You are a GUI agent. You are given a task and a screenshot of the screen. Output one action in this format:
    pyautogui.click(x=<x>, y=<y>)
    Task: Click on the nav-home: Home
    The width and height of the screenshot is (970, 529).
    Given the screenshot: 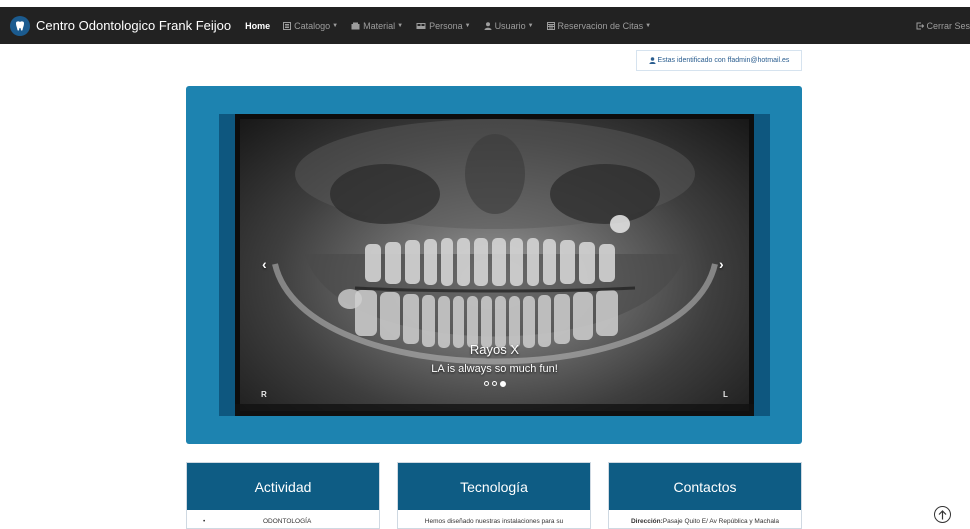 What is the action you would take?
    pyautogui.click(x=257, y=26)
    